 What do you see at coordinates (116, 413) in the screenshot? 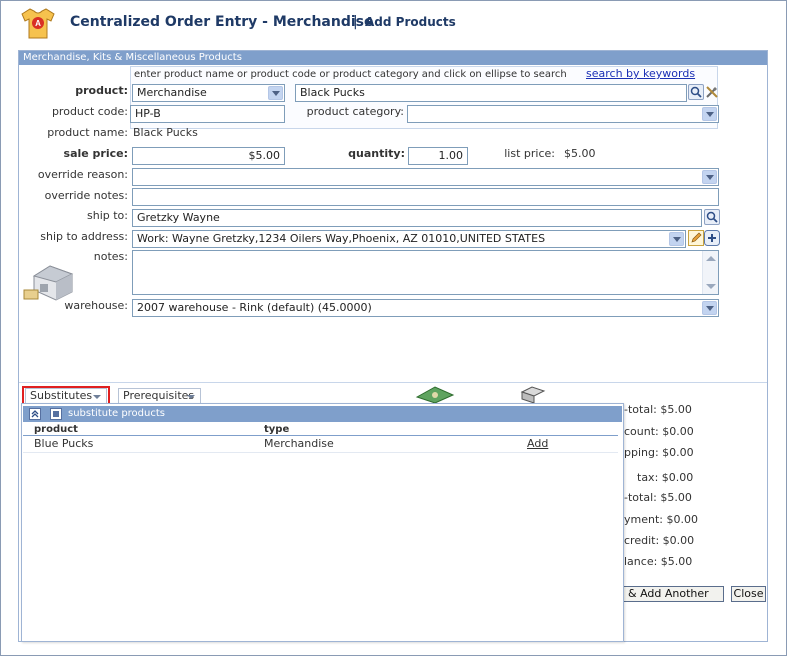
I see `popup-title: substitute products` at bounding box center [116, 413].